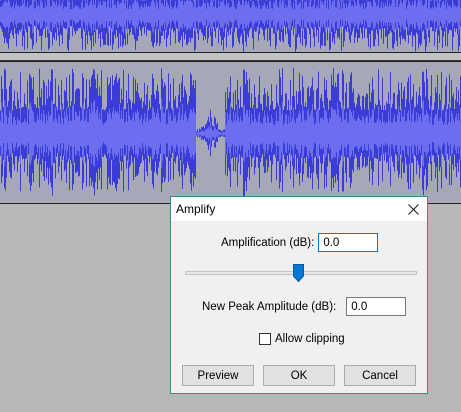  I want to click on peak-amplitude-label: New Peak Amplitude (dB):, so click(269, 306).